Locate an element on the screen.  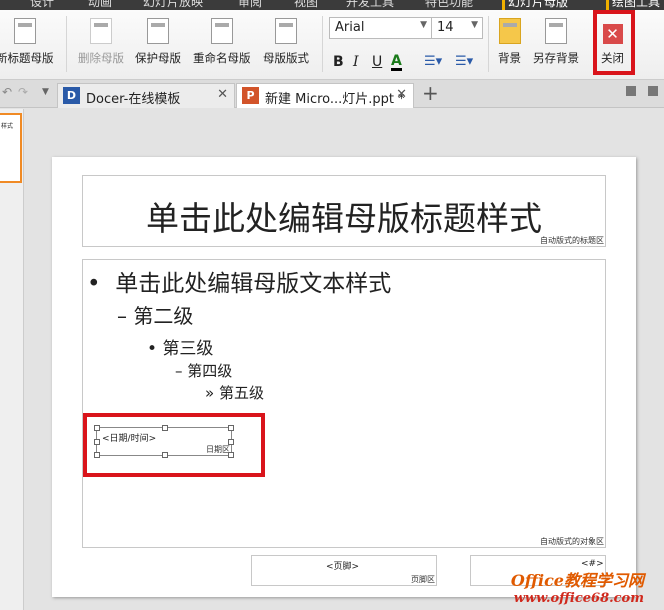
rename-master-button: 重命名母版 is located at coordinates (222, 42).